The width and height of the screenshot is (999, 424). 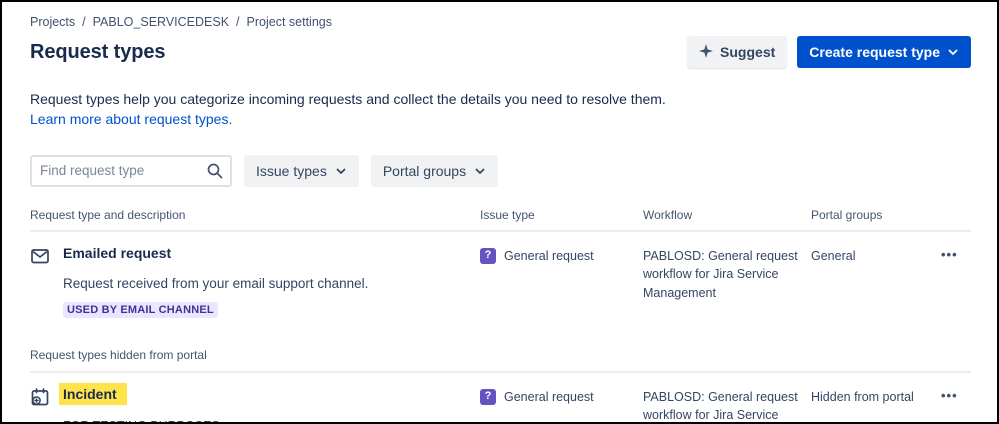 I want to click on portal-groups-cell: General, so click(x=833, y=255).